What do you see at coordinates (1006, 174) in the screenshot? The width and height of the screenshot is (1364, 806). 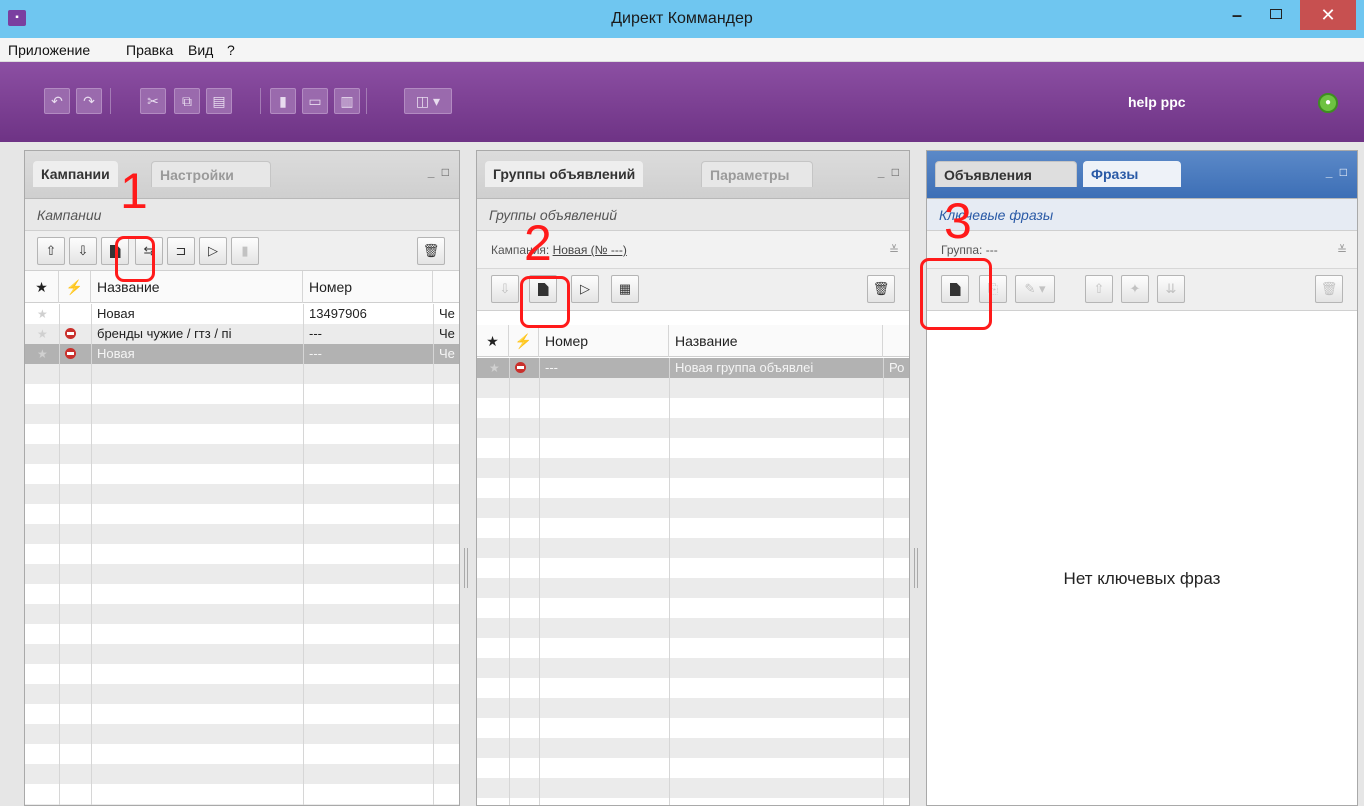 I see `tab-ads: Объявления` at bounding box center [1006, 174].